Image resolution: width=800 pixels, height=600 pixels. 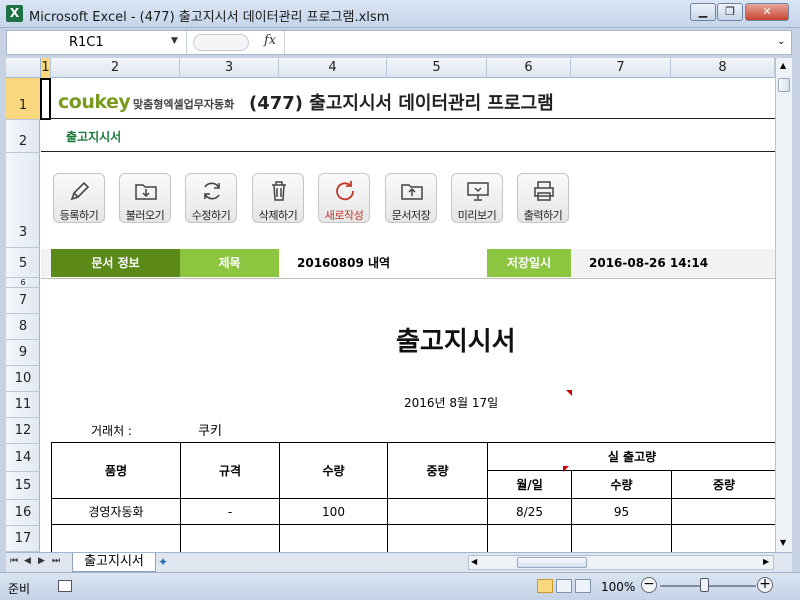 What do you see at coordinates (344, 198) in the screenshot?
I see `new-document-button: 새로작성` at bounding box center [344, 198].